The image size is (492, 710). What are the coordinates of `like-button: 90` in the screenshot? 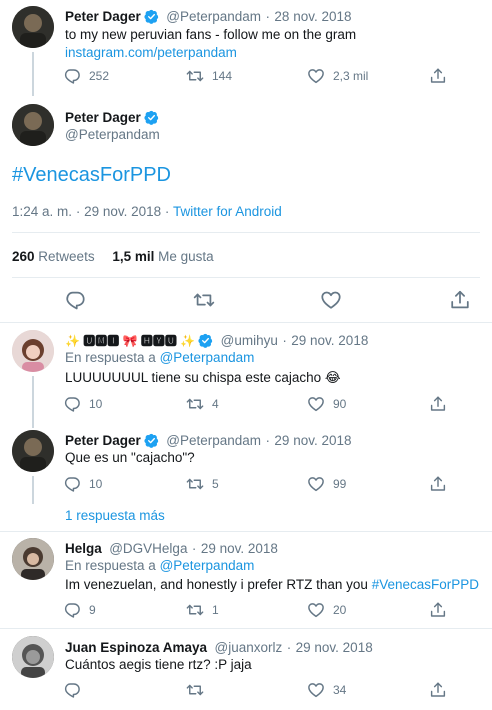 It's located at (326, 404).